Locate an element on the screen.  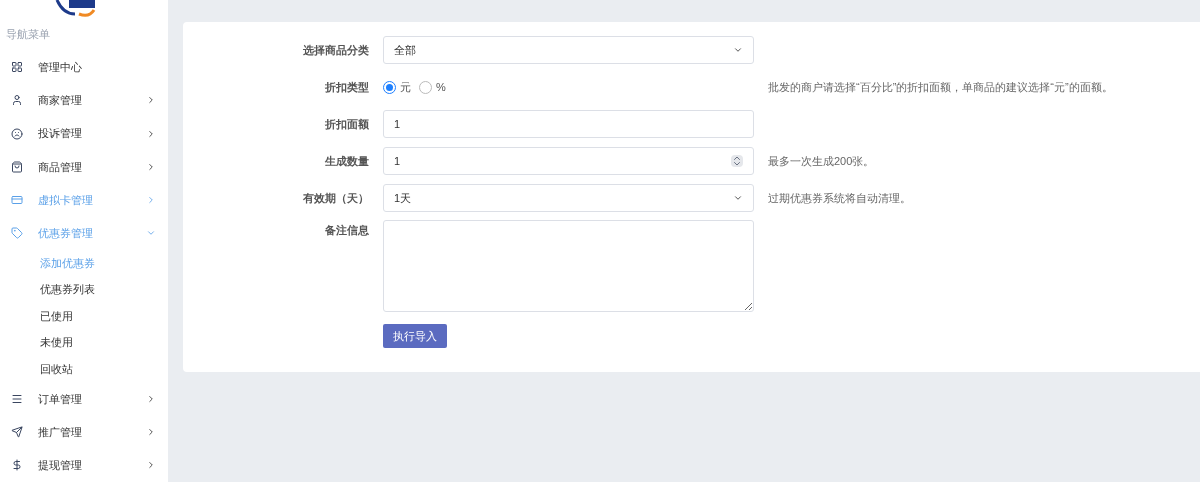
hint-text: 最多一次生成200张。 is located at coordinates (821, 161).